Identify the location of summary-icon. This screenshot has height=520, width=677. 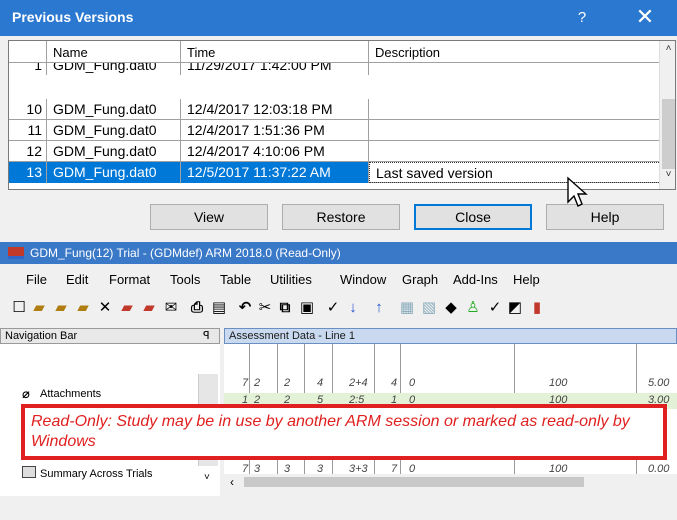
(29, 472).